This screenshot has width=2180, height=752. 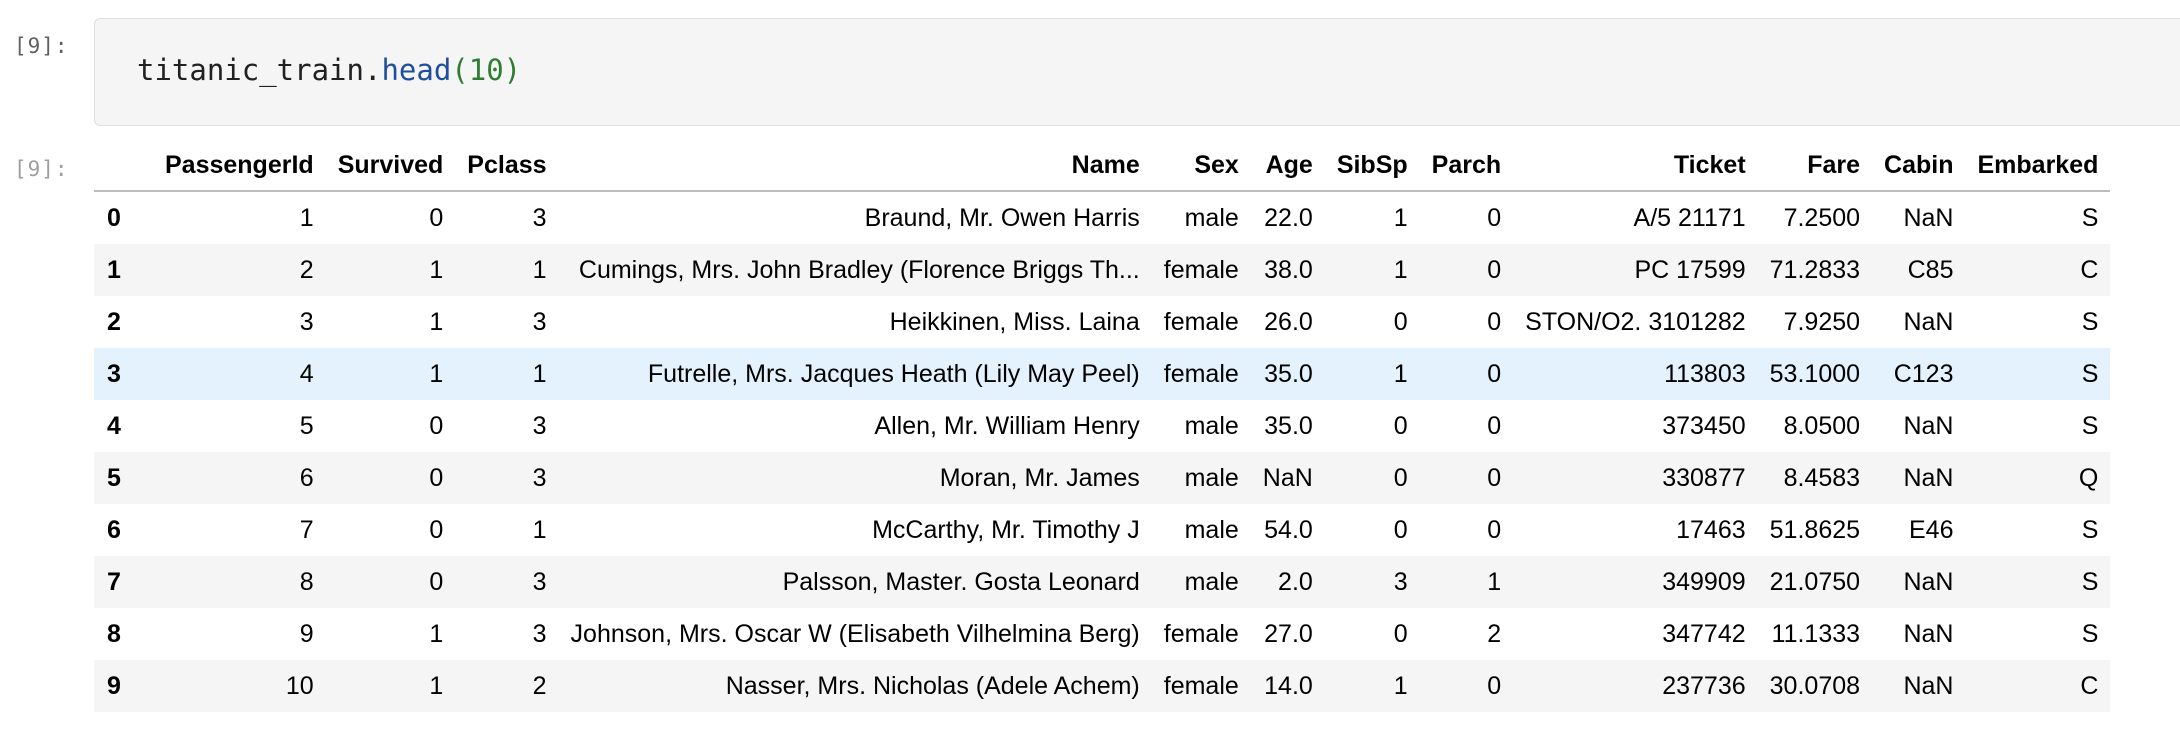 What do you see at coordinates (1815, 166) in the screenshot?
I see `column-header: Fare` at bounding box center [1815, 166].